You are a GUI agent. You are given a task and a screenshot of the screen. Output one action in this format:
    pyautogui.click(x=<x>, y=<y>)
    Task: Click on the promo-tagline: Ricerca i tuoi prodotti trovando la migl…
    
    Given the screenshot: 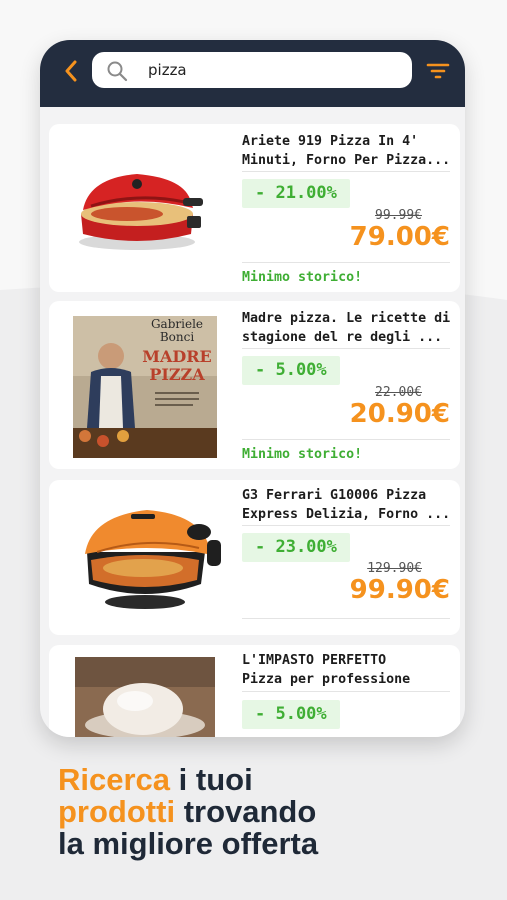 What is the action you would take?
    pyautogui.click(x=268, y=812)
    